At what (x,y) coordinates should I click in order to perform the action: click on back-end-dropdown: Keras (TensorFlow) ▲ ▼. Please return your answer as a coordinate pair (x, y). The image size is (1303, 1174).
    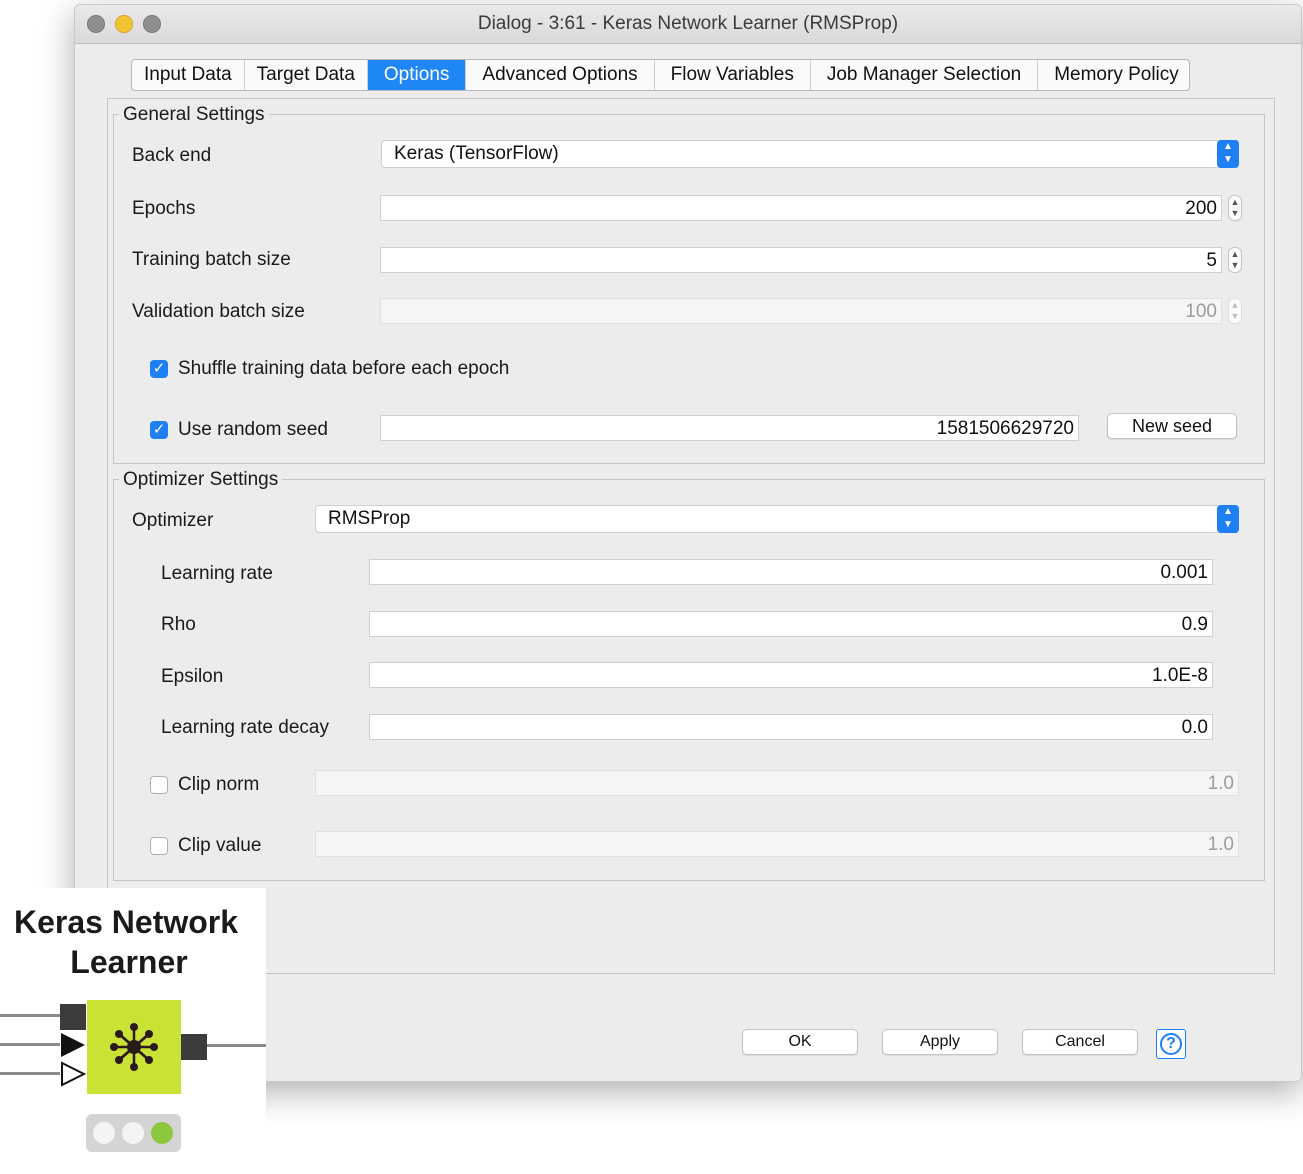
    Looking at the image, I should click on (810, 154).